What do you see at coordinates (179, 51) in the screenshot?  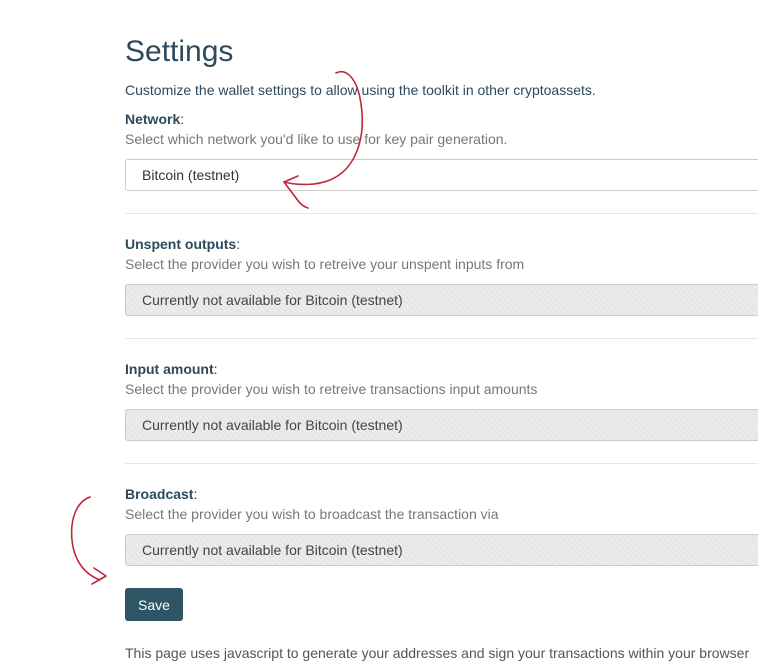 I see `page-title: Settings` at bounding box center [179, 51].